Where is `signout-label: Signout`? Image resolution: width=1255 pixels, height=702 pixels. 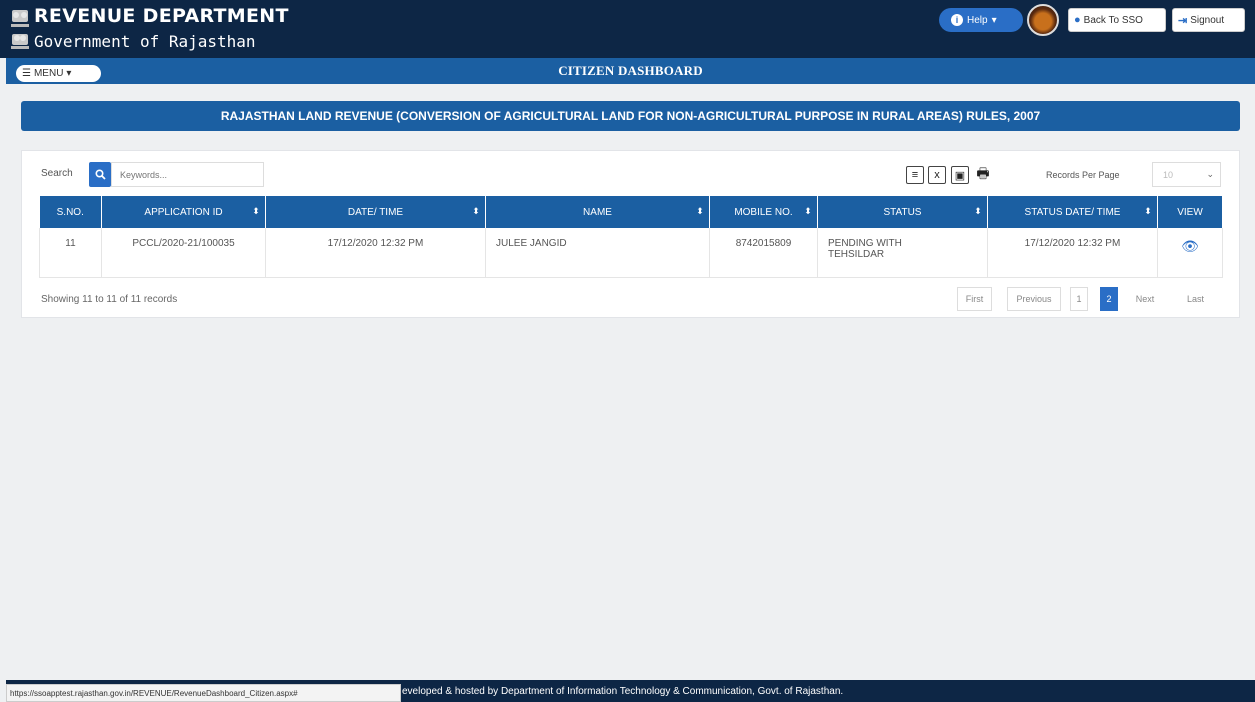 signout-label: Signout is located at coordinates (1207, 20).